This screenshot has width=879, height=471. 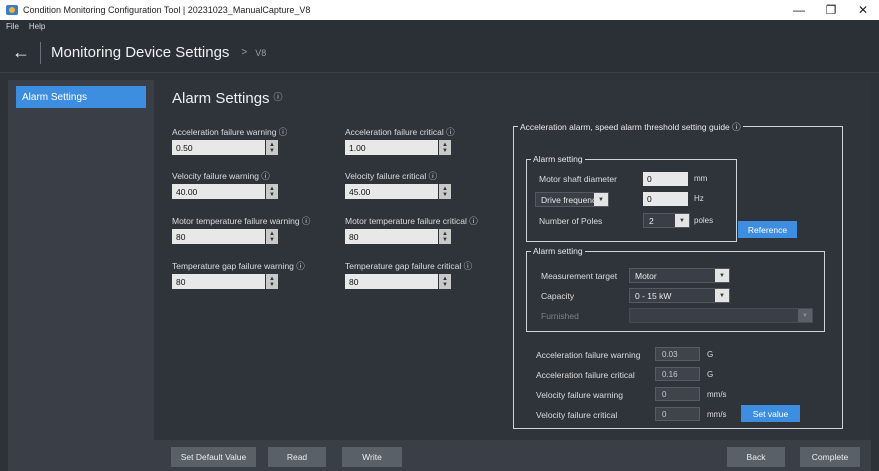 What do you see at coordinates (391, 176) in the screenshot?
I see `velocity-critical-label: Velocity failure critical ⓘ` at bounding box center [391, 176].